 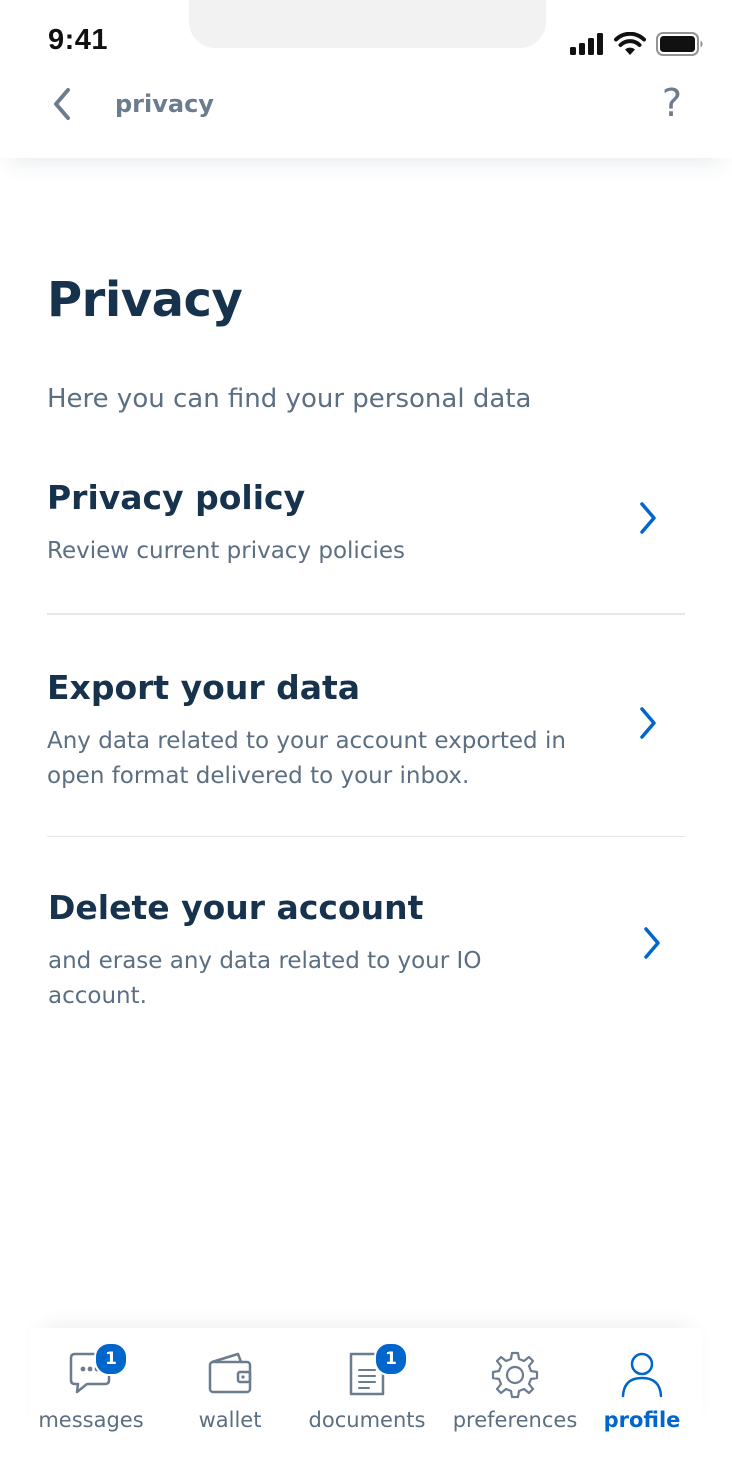 I want to click on wallet-icon, so click(x=230, y=1373).